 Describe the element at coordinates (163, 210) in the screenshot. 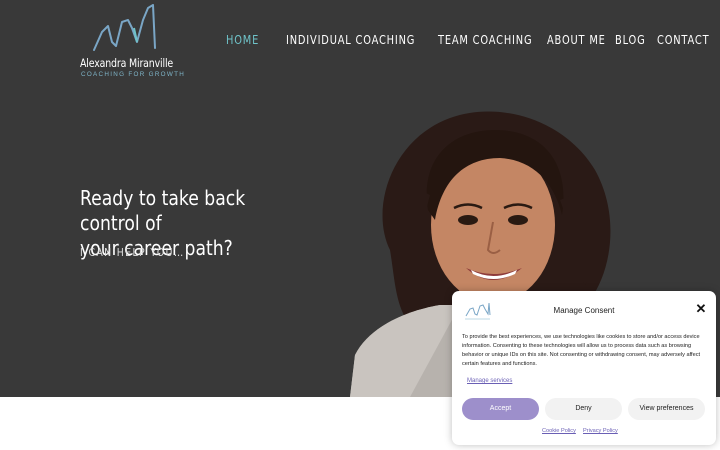

I see `hero-headline-line1: Ready to take back control of` at that location.